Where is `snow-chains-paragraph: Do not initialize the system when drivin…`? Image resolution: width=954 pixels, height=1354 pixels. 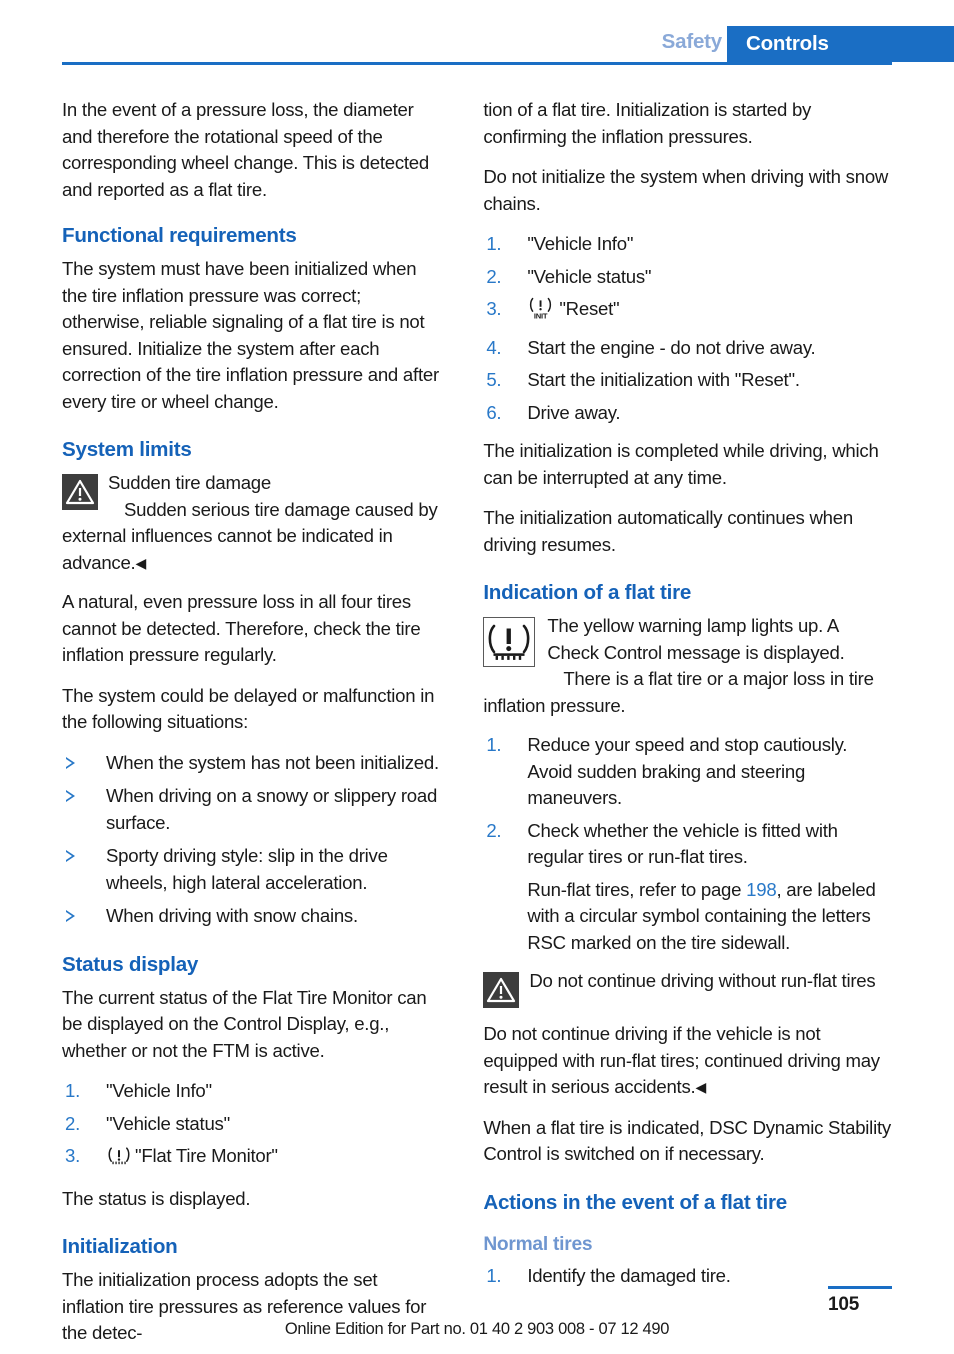
snow-chains-paragraph: Do not initialize the system when drivin… is located at coordinates (686, 190).